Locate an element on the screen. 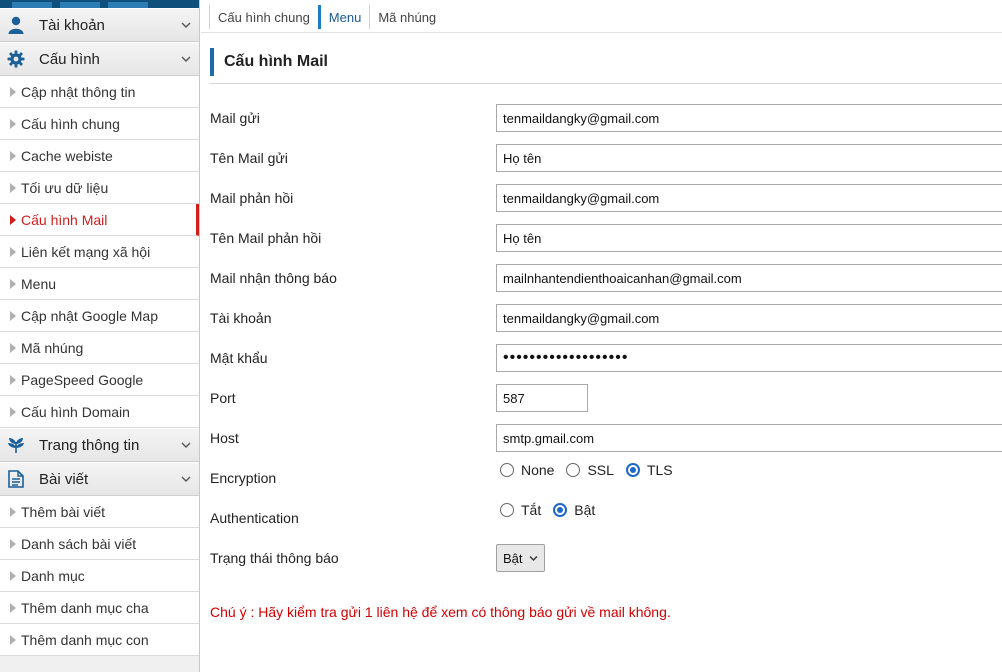 This screenshot has height=672, width=1002. sidebar-item-label: Thêm bài viết is located at coordinates (63, 511).